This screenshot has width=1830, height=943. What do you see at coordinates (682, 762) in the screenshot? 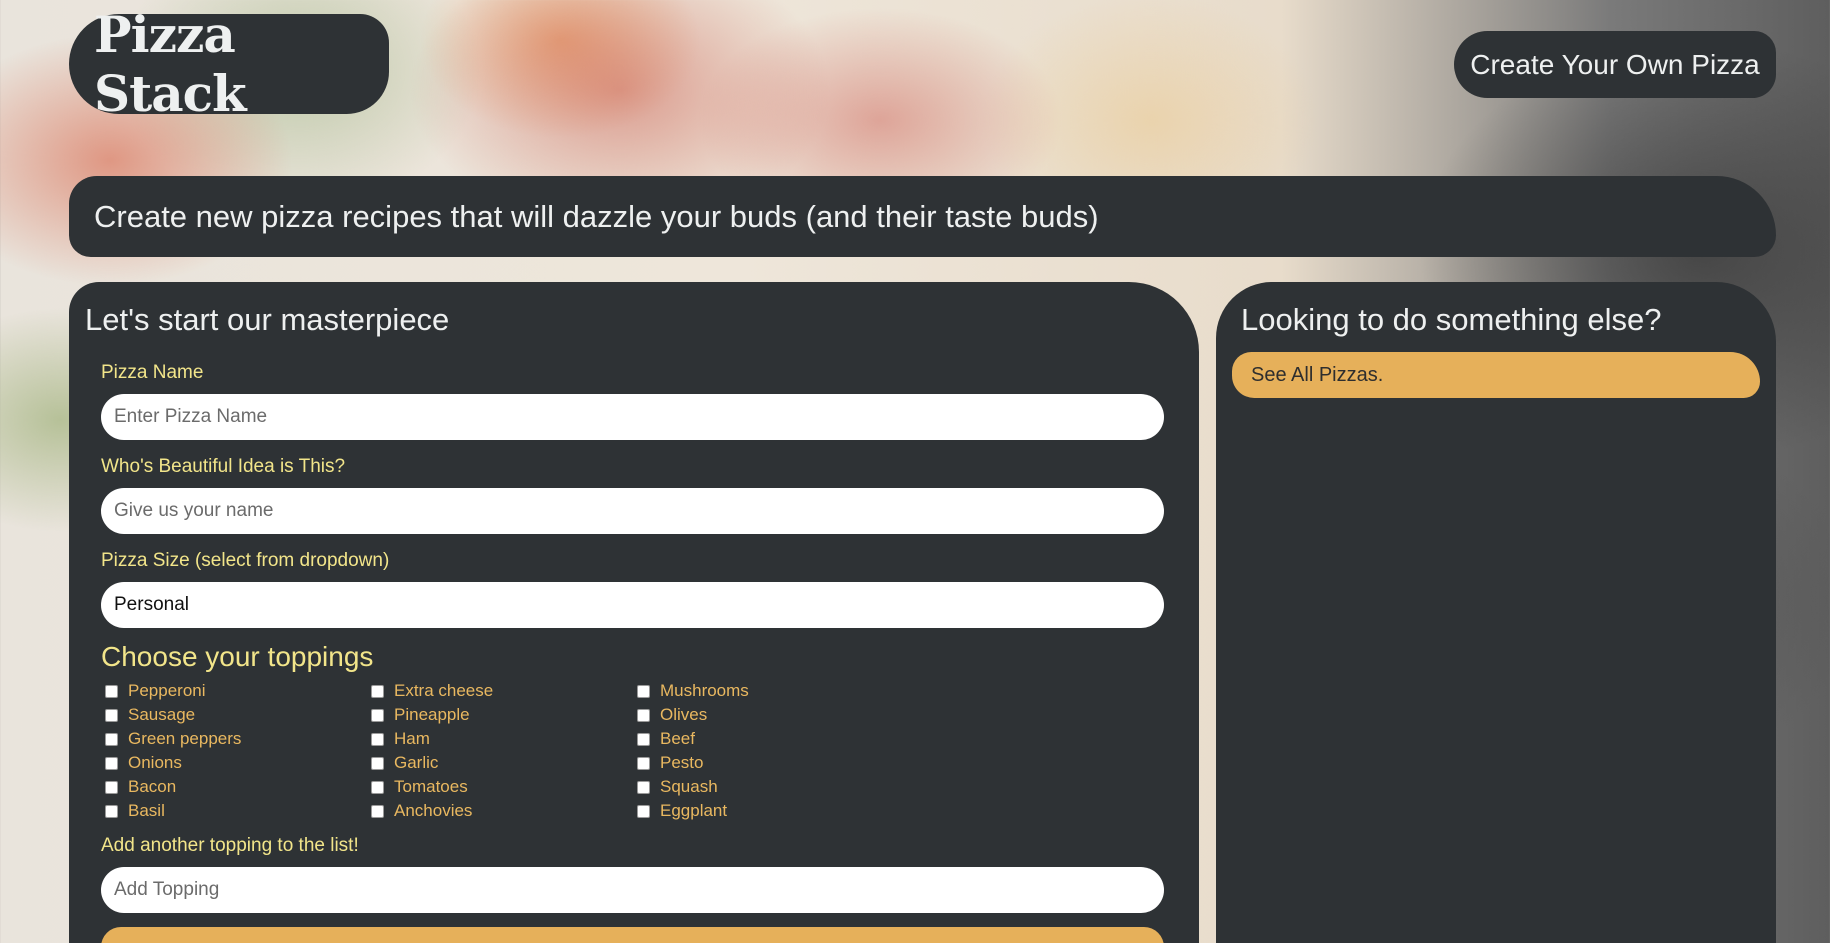
I see `topping-label: Pesto` at bounding box center [682, 762].